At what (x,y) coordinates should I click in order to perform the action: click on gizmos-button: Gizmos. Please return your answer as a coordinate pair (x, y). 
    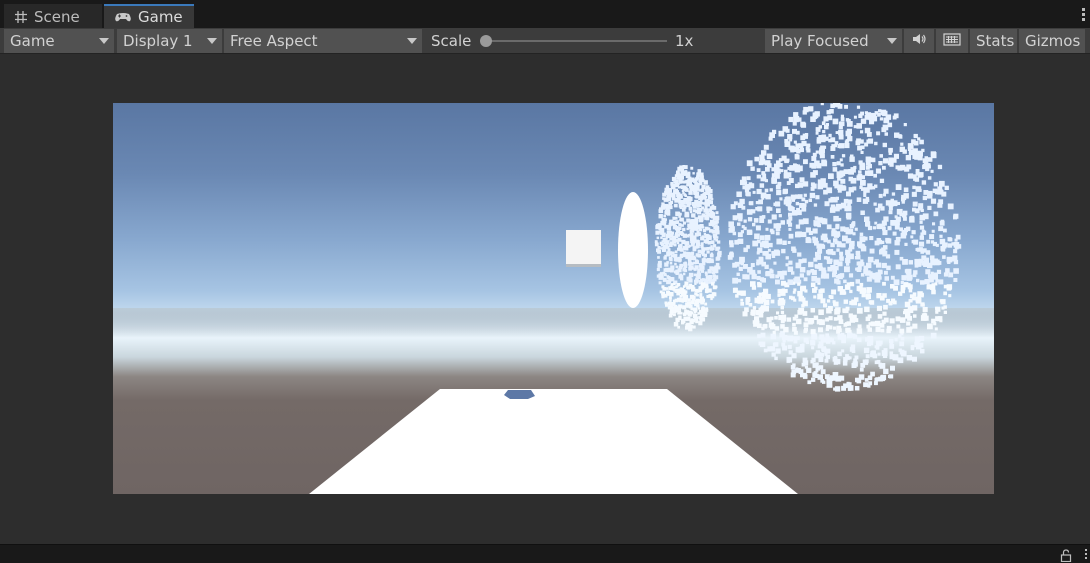
    Looking at the image, I should click on (1052, 41).